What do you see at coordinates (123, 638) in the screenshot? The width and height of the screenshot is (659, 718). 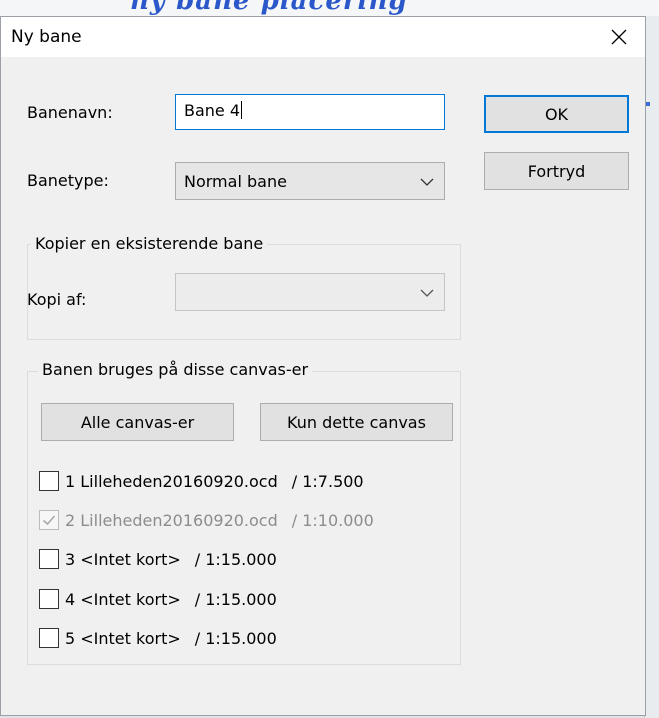 I see `canvas-name: 5 <Intet kort>` at bounding box center [123, 638].